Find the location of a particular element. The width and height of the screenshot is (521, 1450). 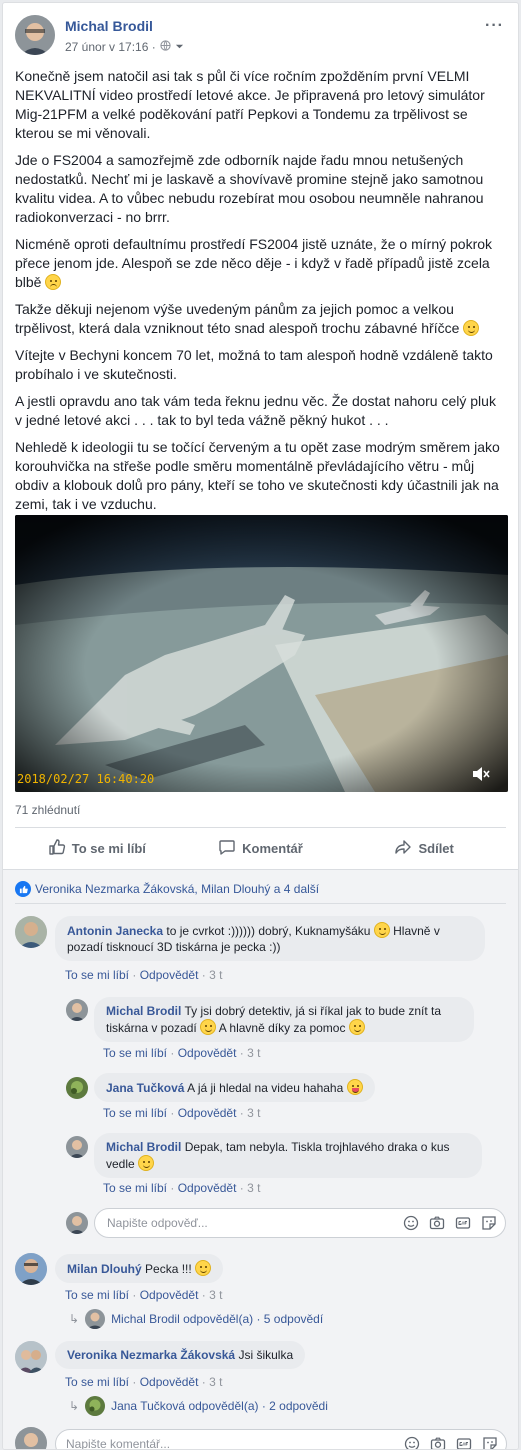

share-button: Sdílet is located at coordinates (424, 848).